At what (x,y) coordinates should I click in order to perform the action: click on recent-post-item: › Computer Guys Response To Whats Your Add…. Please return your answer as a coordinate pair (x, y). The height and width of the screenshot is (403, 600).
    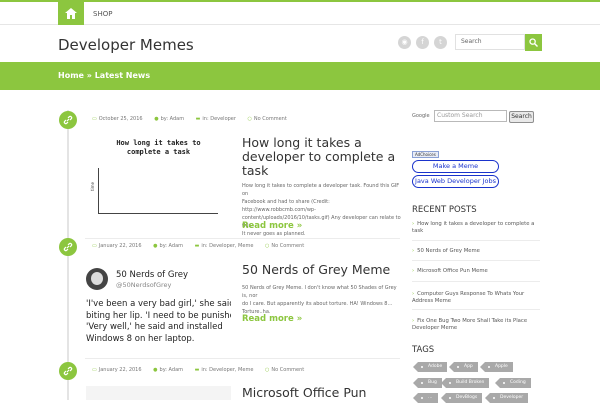
    Looking at the image, I should click on (477, 298).